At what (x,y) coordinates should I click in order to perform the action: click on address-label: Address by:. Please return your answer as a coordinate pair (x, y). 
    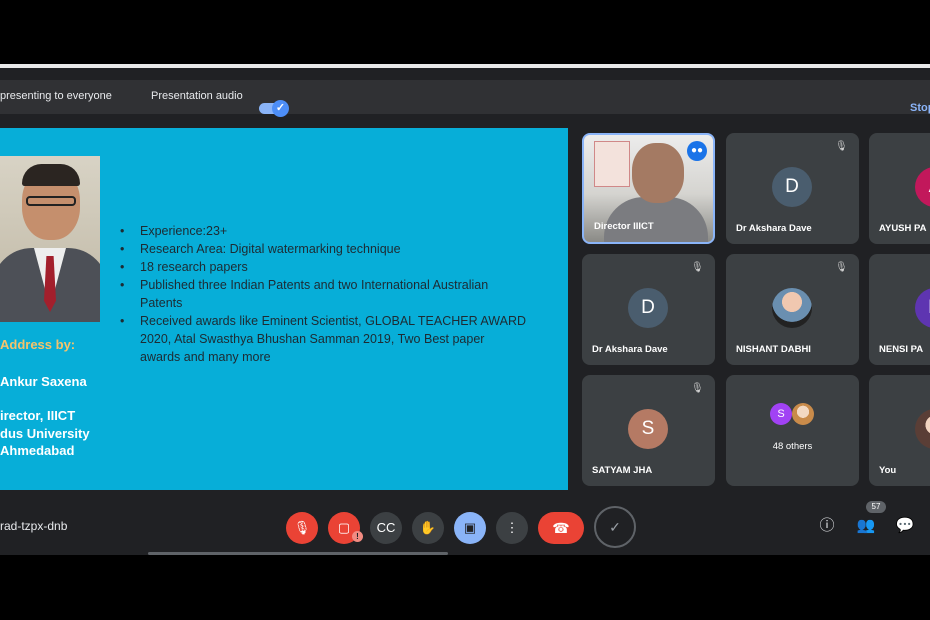
    Looking at the image, I should click on (38, 344).